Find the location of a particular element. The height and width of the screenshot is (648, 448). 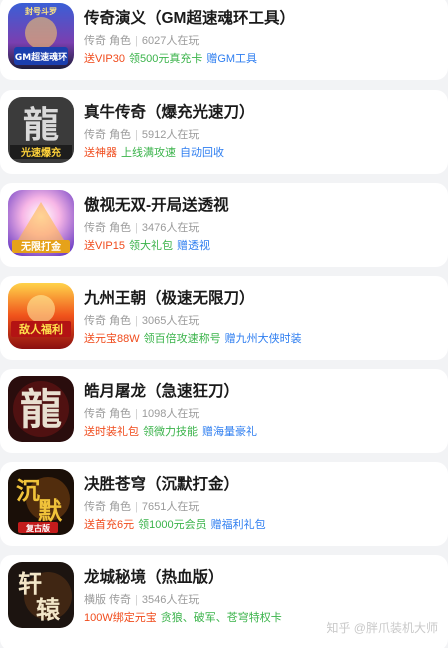

svg-text: 辕 is located at coordinates (48, 609).